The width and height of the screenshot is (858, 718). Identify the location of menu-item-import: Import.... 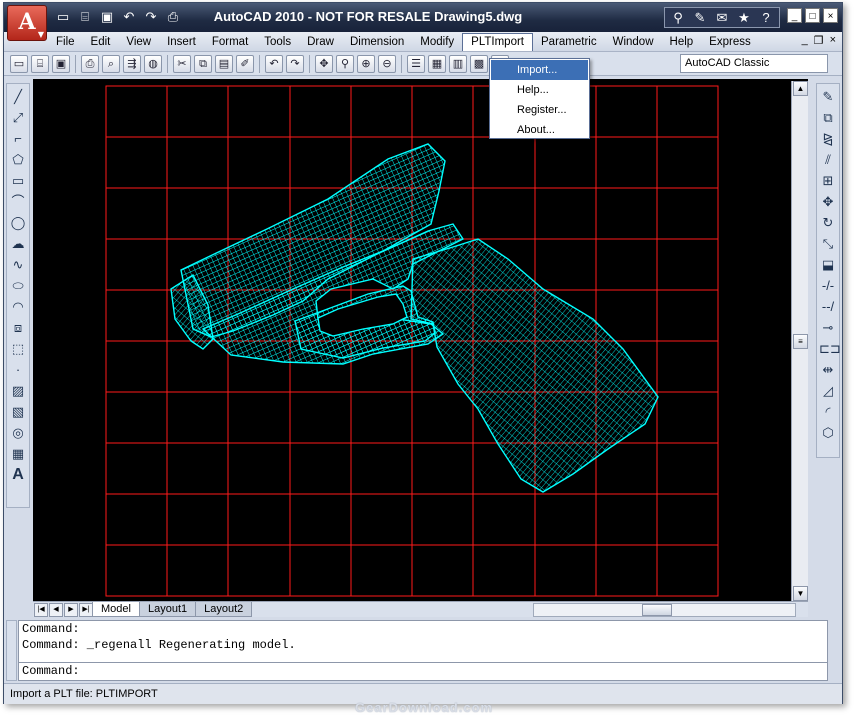
(539, 70).